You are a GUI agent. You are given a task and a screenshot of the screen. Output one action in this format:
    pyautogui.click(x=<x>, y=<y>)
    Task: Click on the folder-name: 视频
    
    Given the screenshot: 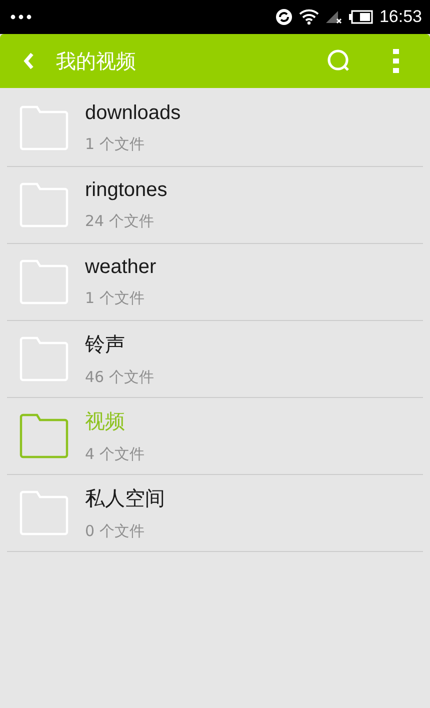 What is the action you would take?
    pyautogui.click(x=105, y=422)
    